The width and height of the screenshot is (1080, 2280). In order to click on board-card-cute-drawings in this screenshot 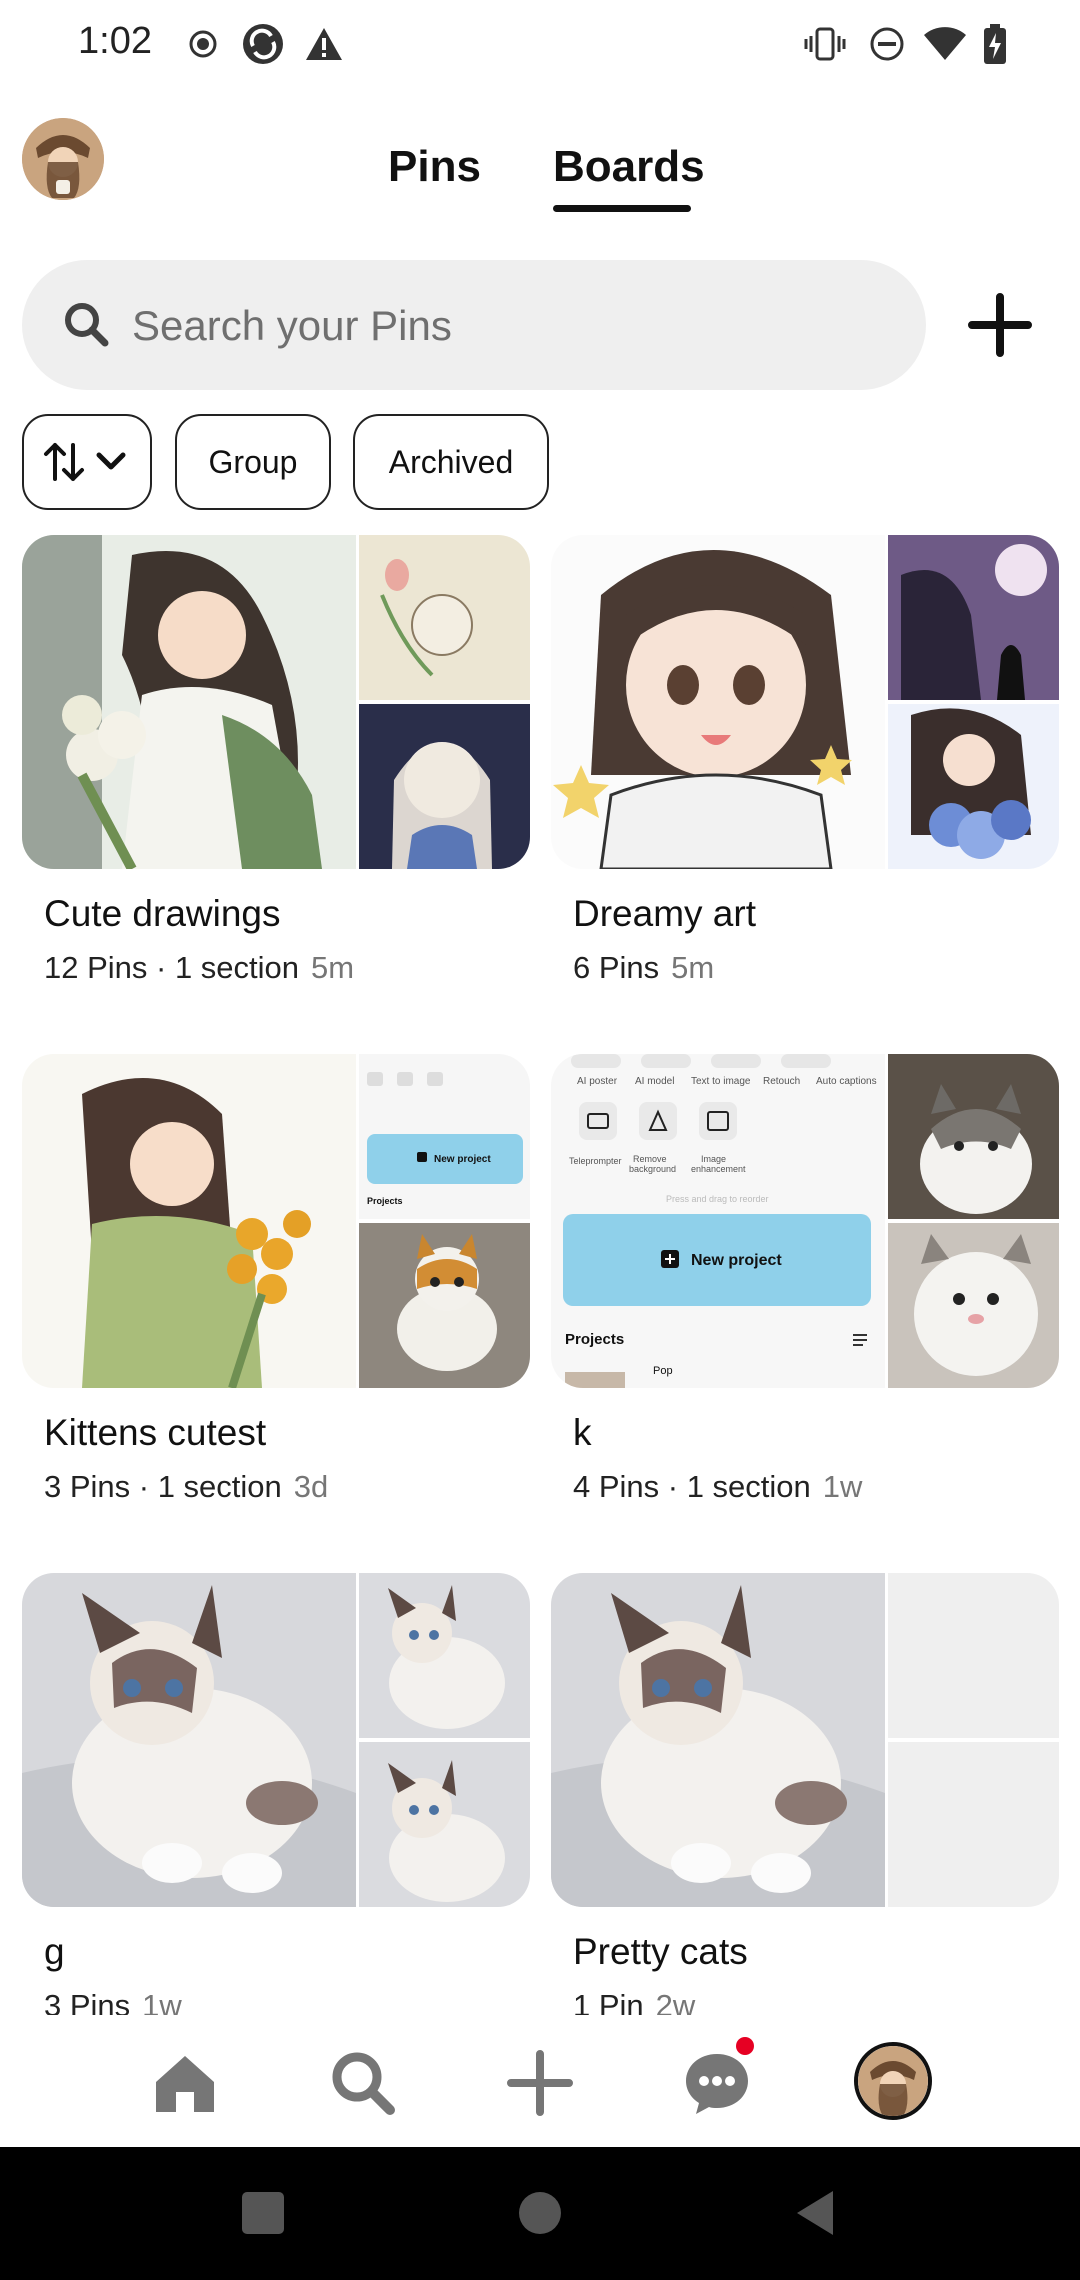, I will do `click(276, 702)`.